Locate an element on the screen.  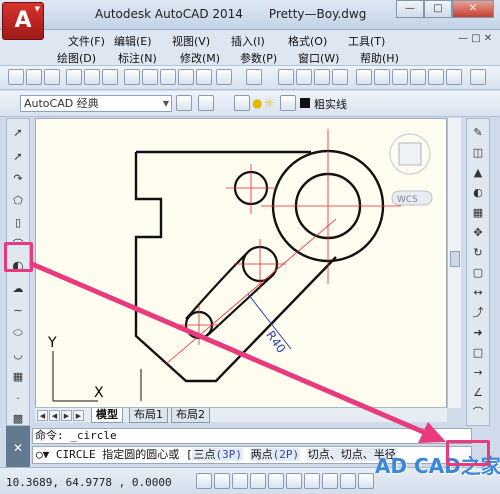
rectangle-icon: ▯ is located at coordinates (18, 223).